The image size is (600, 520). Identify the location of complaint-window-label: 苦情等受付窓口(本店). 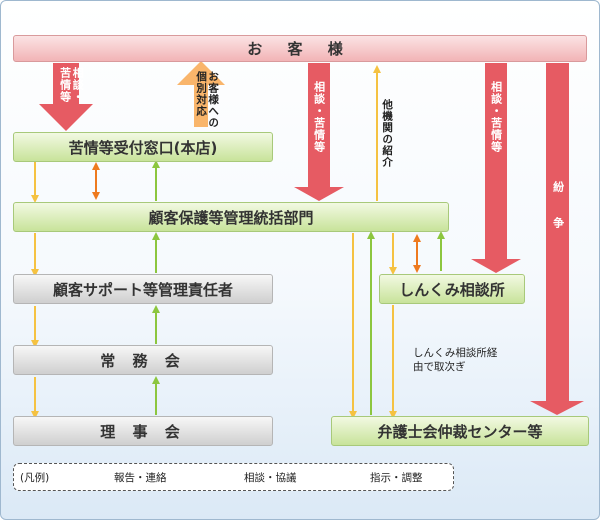
(143, 147).